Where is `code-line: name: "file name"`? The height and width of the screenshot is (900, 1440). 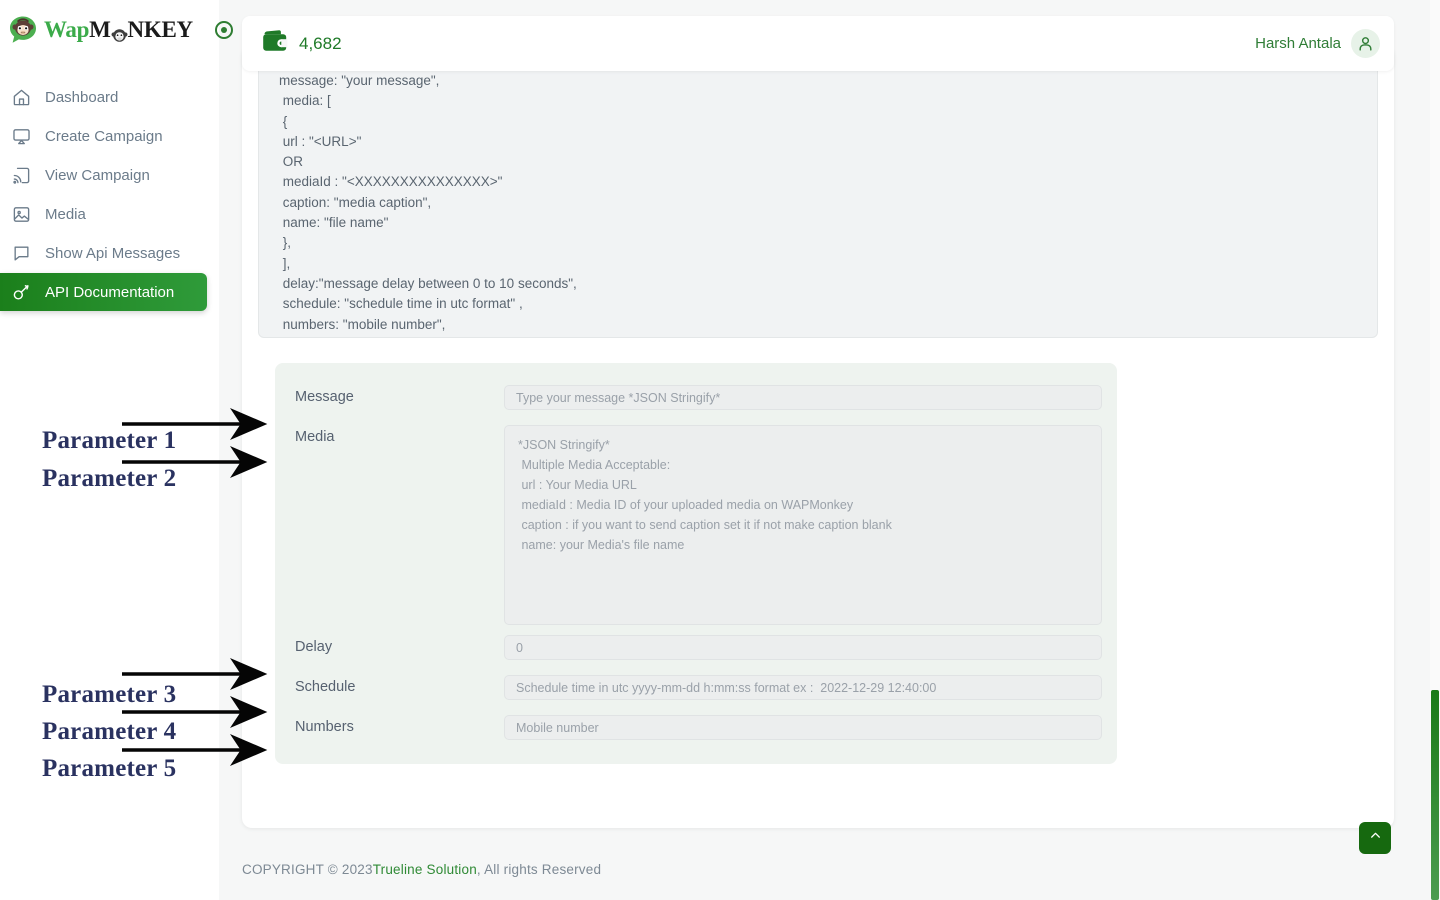
code-line: name: "file name" is located at coordinates (334, 223).